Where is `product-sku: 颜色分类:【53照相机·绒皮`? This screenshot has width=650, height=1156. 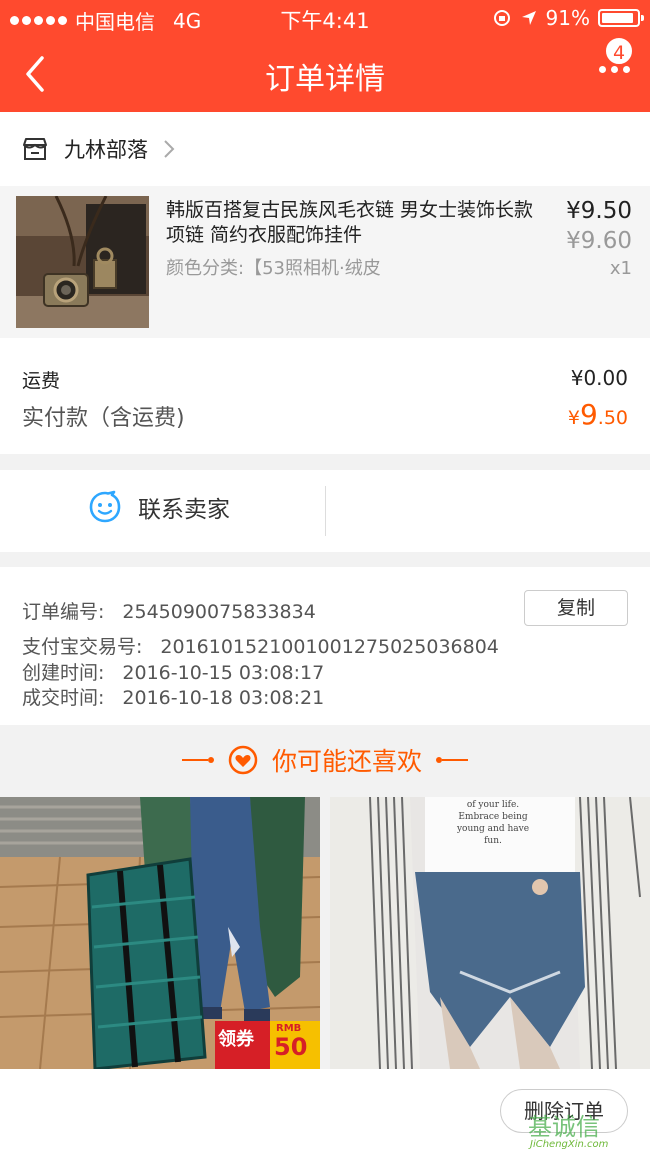
product-sku: 颜色分类:【53照相机·绒皮 is located at coordinates (273, 268).